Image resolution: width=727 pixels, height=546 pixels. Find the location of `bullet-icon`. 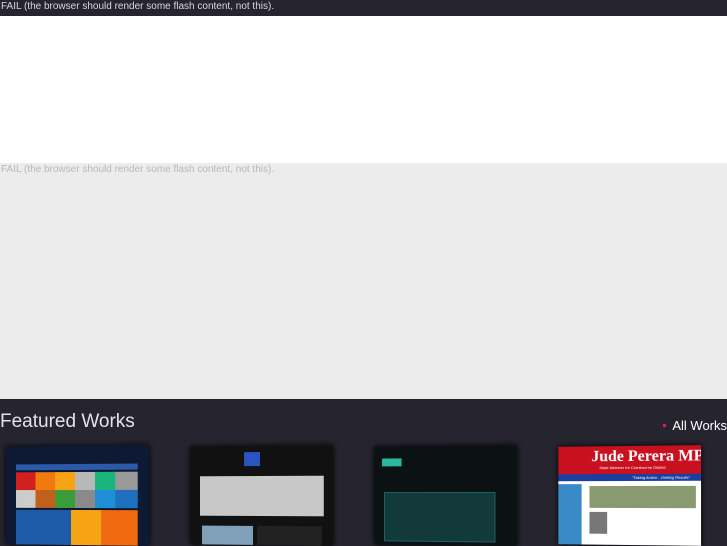

bullet-icon is located at coordinates (665, 425).